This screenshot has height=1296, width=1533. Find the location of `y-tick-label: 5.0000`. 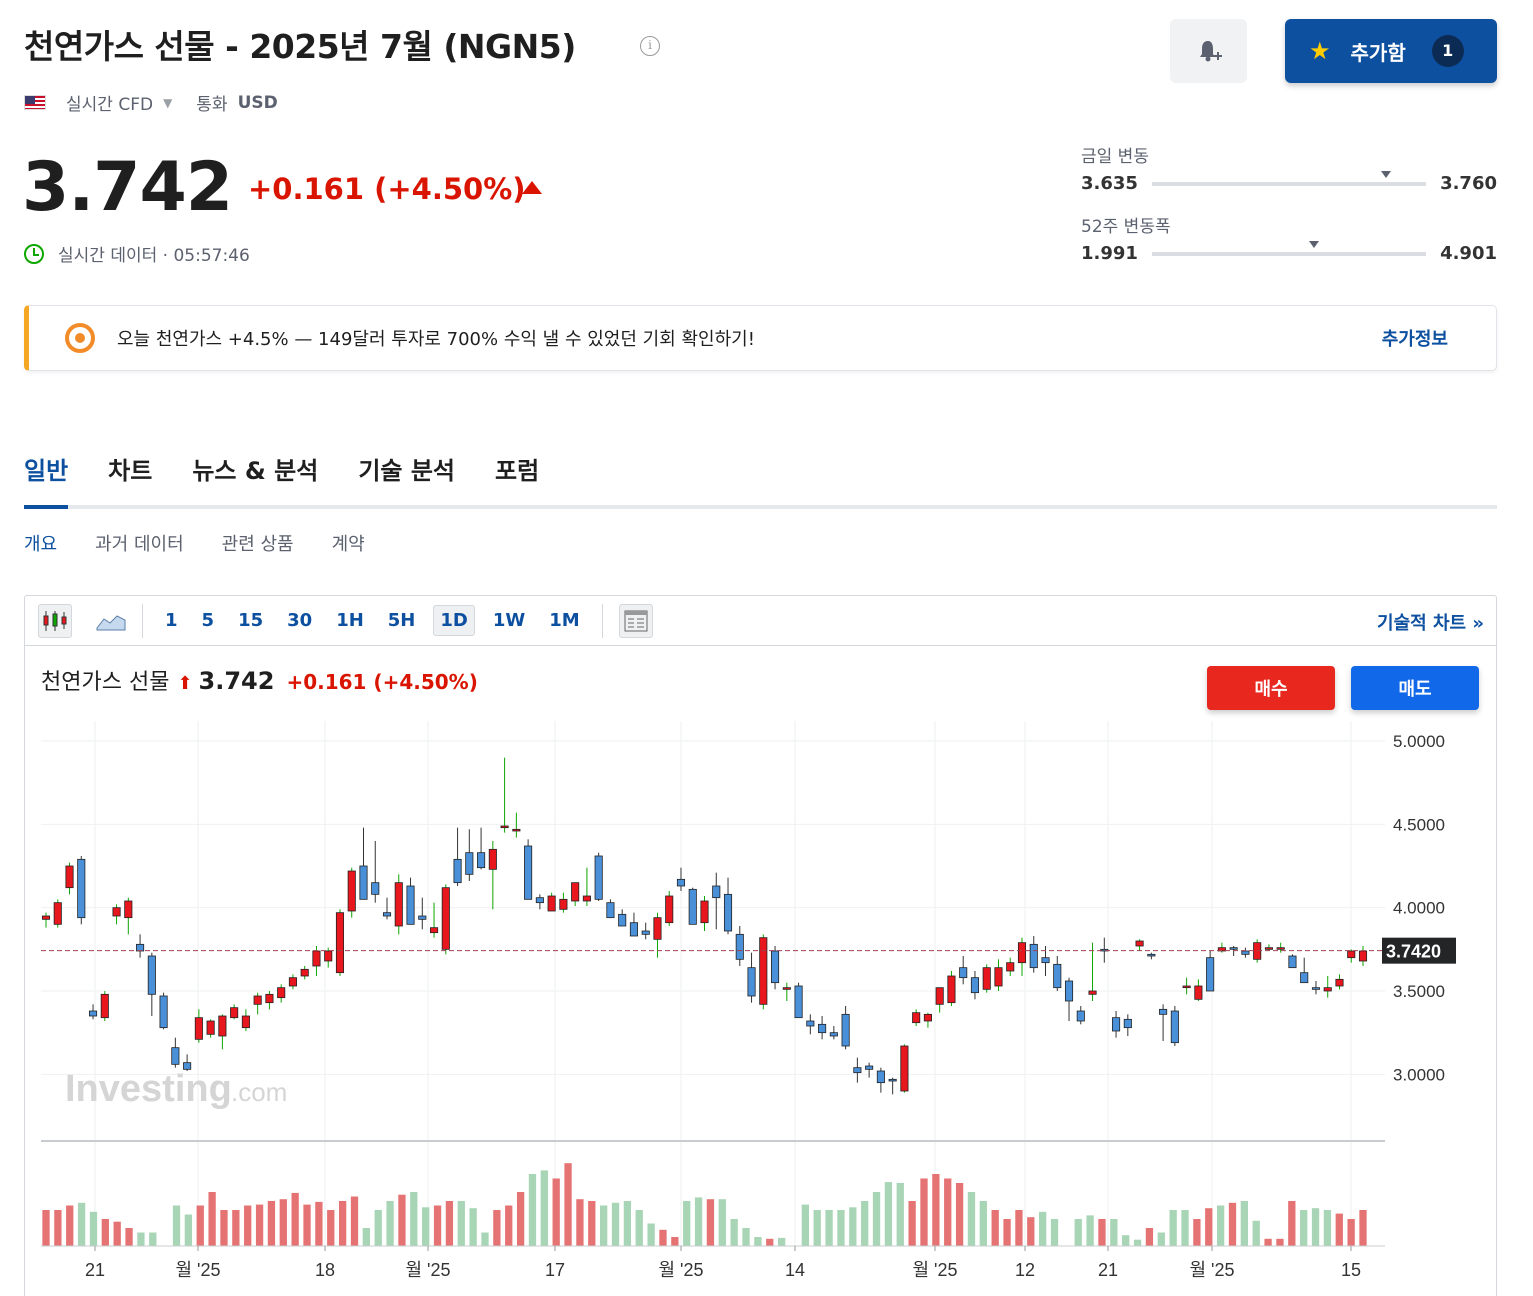

y-tick-label: 5.0000 is located at coordinates (1419, 741).